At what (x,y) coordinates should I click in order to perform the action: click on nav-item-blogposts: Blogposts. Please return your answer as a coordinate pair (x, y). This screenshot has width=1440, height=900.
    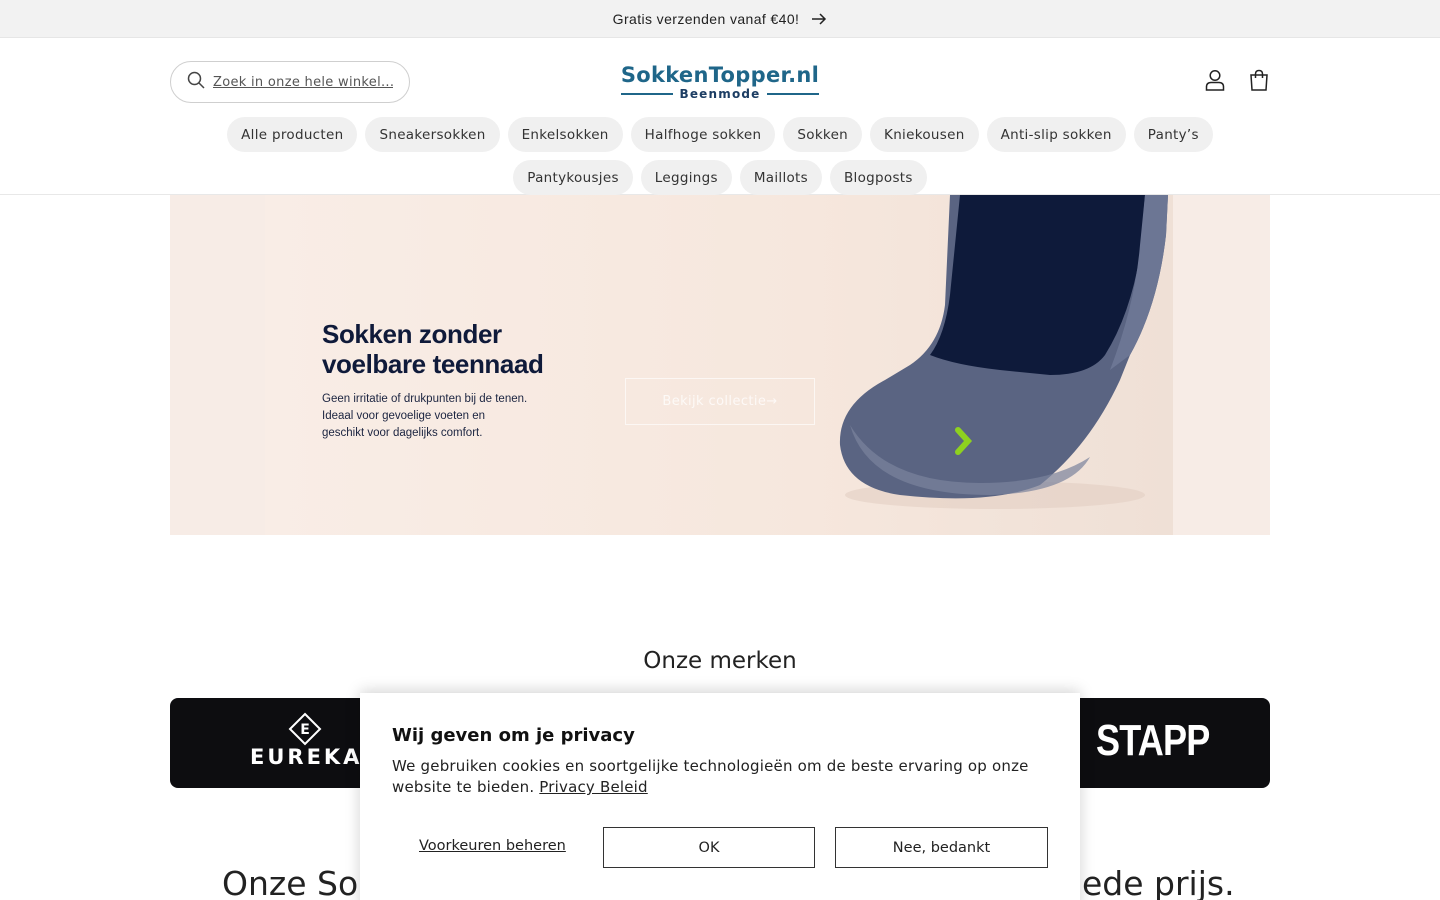
    Looking at the image, I should click on (878, 177).